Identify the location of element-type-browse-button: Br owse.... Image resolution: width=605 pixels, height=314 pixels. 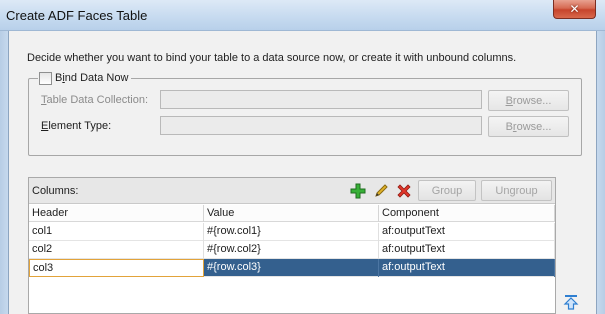
(528, 126).